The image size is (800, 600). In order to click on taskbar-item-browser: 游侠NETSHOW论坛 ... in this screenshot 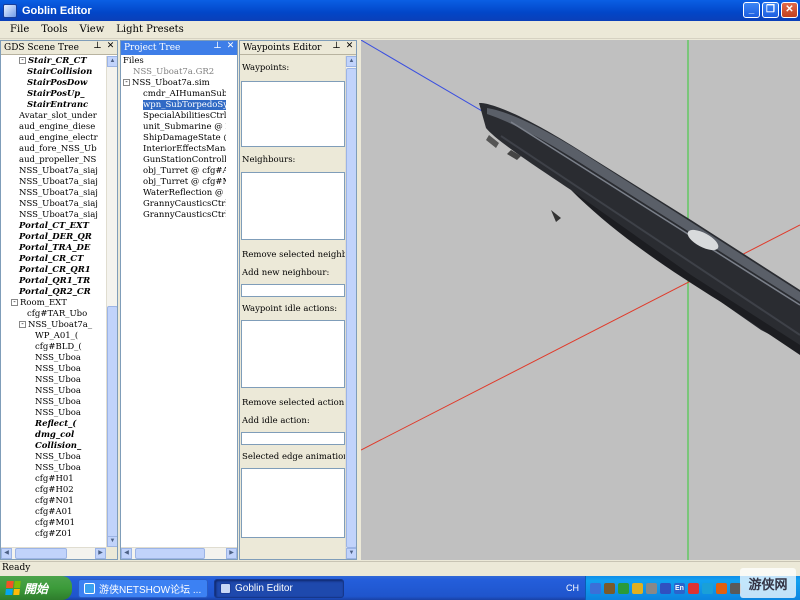, I will do `click(143, 588)`.